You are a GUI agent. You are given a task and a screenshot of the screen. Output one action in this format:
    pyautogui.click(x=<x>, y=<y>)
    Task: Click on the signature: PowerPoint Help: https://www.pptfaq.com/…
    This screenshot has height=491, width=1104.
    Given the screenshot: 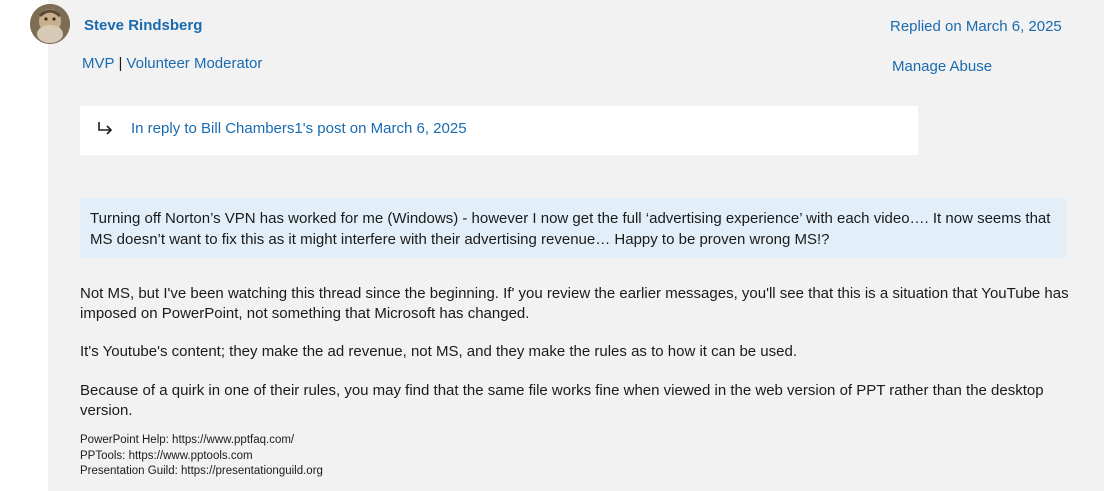 What is the action you would take?
    pyautogui.click(x=201, y=456)
    